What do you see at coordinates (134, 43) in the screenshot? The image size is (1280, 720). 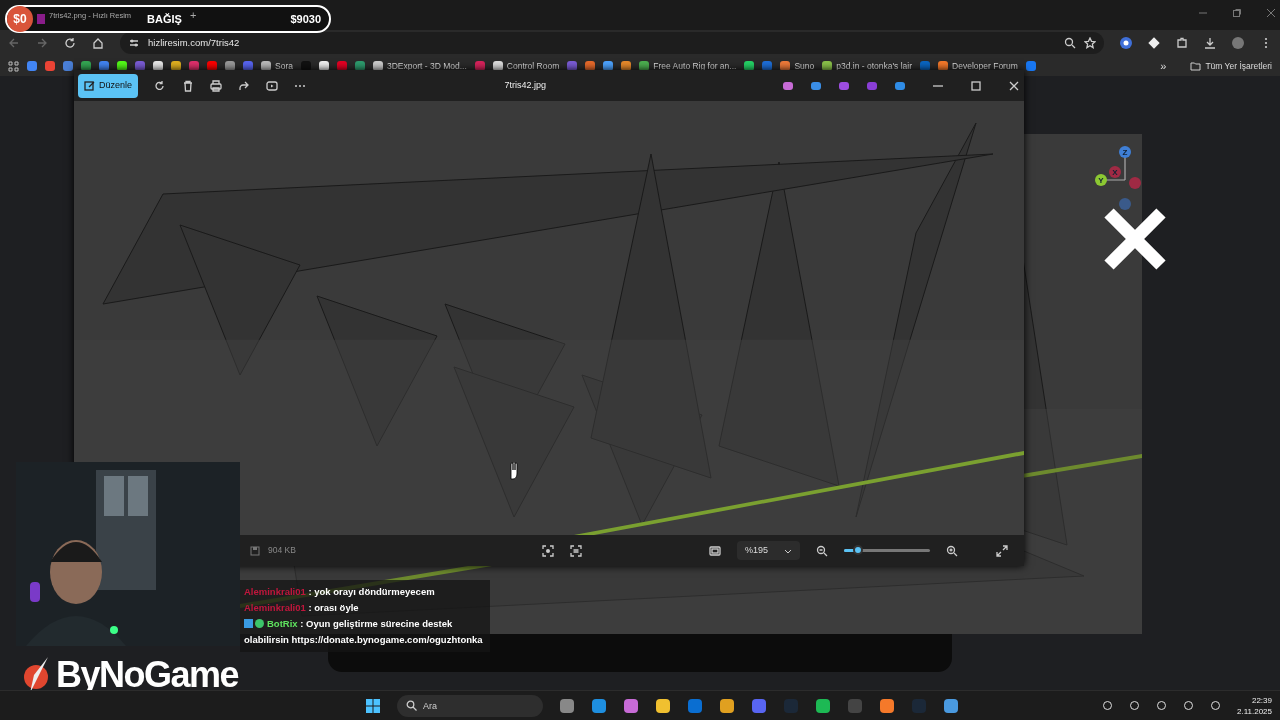 I see `site-info-icon` at bounding box center [134, 43].